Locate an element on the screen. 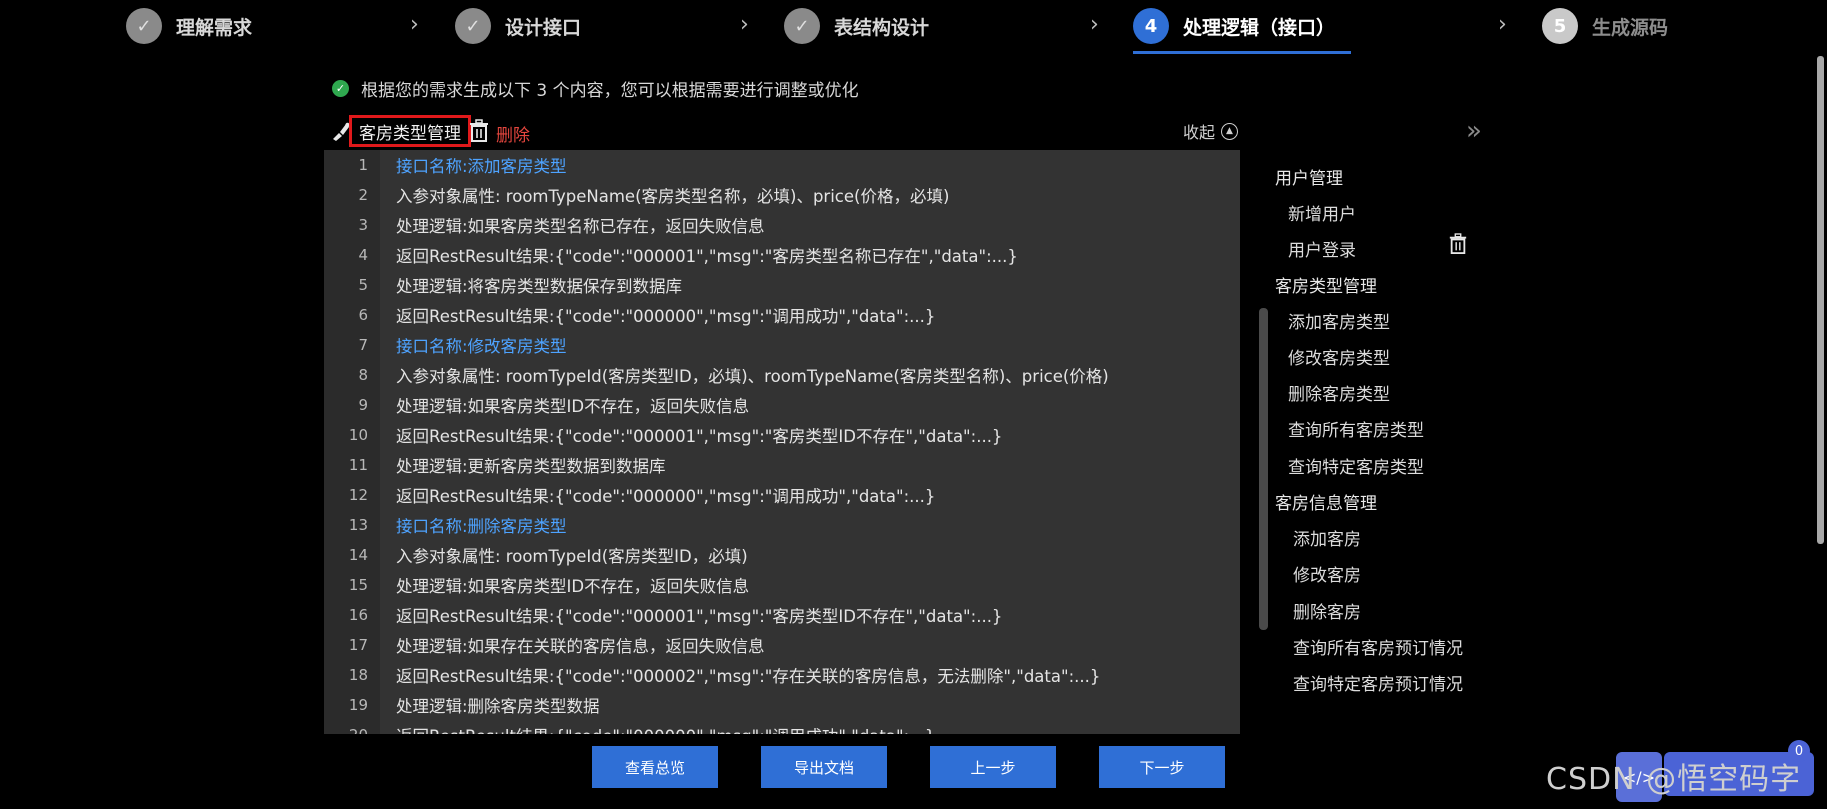 Image resolution: width=1827 pixels, height=809 pixels. line-number: 12 is located at coordinates (358, 495).